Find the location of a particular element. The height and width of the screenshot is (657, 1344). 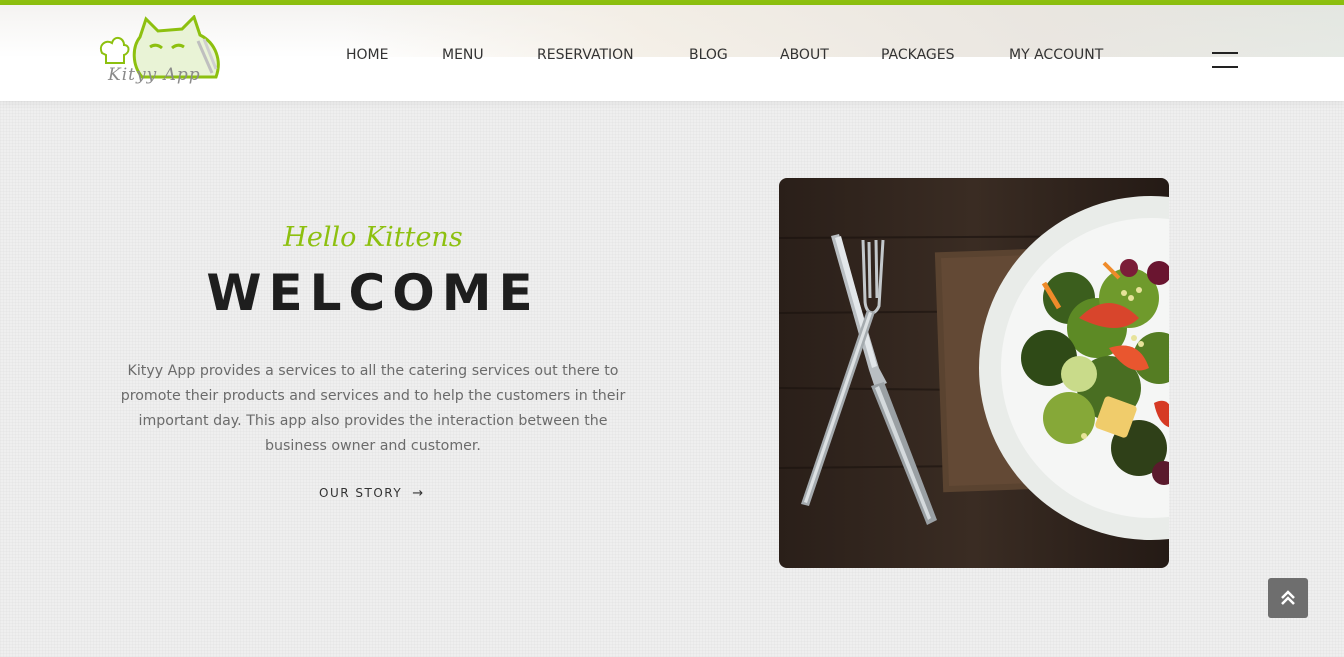

double-chevron-up-icon is located at coordinates (1288, 597).